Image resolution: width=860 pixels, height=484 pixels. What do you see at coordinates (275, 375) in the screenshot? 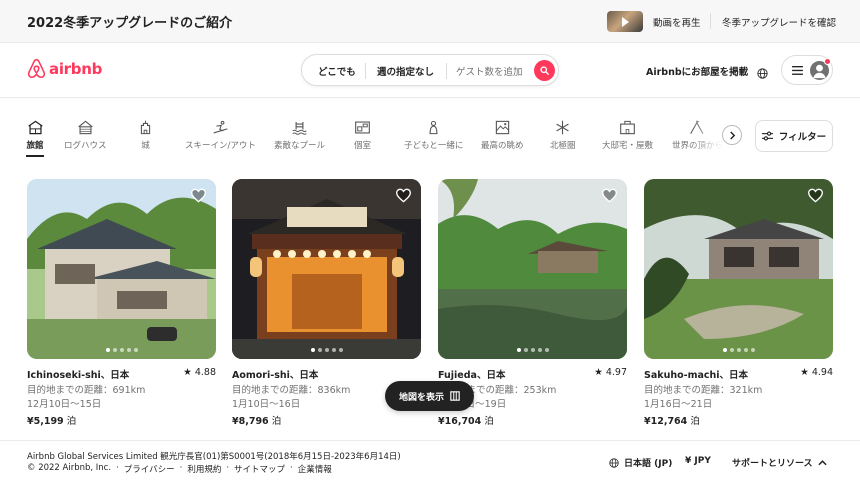
I see `listing-location: Aomori-shi、日本` at bounding box center [275, 375].